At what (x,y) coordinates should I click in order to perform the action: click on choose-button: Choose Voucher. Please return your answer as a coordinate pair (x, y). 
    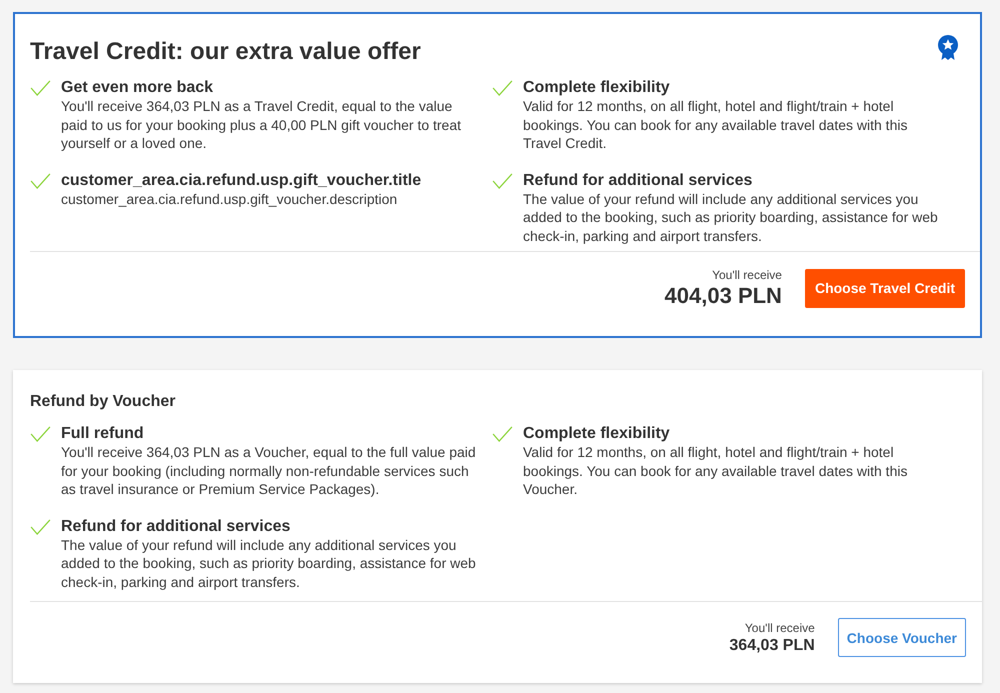
    Looking at the image, I should click on (902, 637).